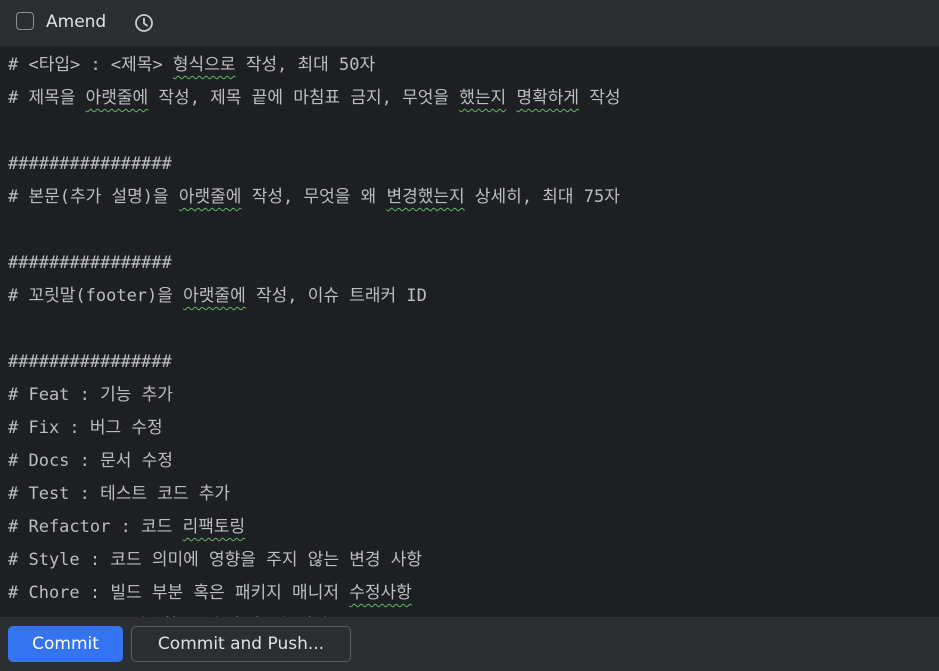 The width and height of the screenshot is (939, 671). I want to click on line-text: # Feat : 기능 추가, so click(90, 395).